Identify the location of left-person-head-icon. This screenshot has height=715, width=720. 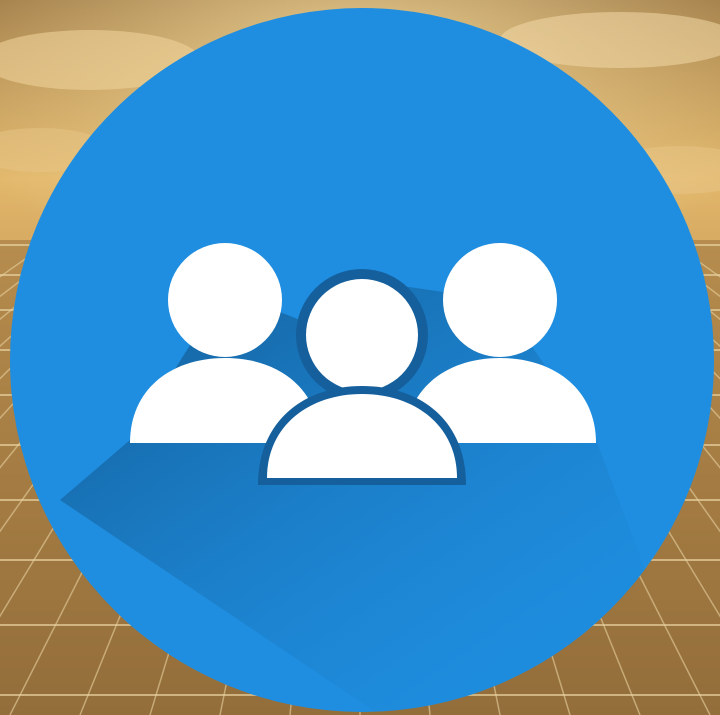
(225, 300).